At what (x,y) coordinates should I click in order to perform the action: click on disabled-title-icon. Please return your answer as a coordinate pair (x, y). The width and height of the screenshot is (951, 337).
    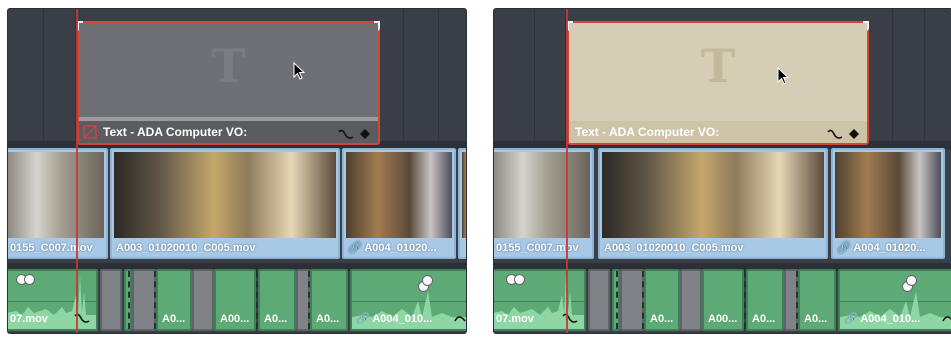
    Looking at the image, I should click on (90, 132).